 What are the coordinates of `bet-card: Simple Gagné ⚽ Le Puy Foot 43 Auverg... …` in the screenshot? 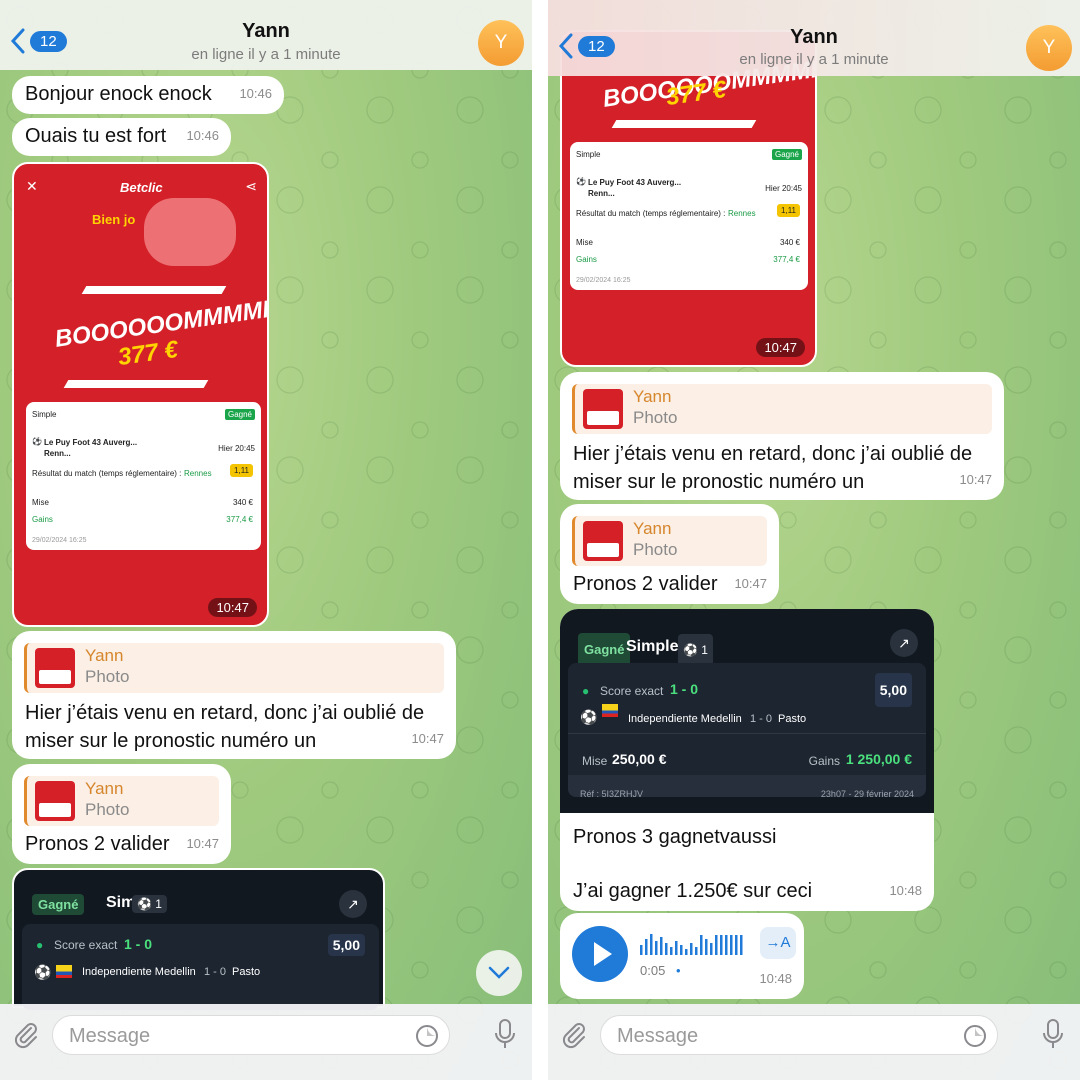 It's located at (143, 476).